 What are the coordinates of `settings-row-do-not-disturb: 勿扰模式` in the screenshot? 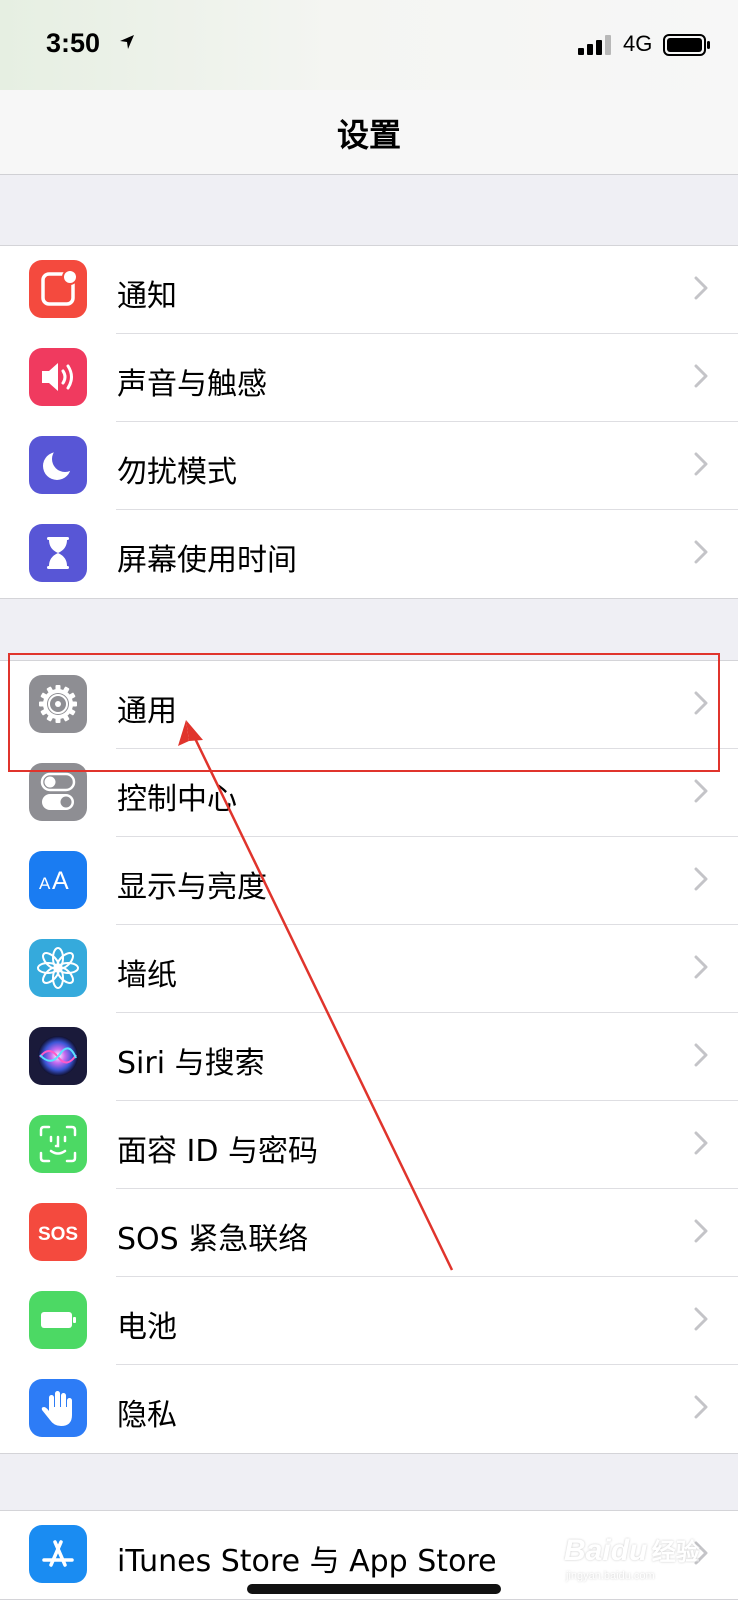 It's located at (369, 466).